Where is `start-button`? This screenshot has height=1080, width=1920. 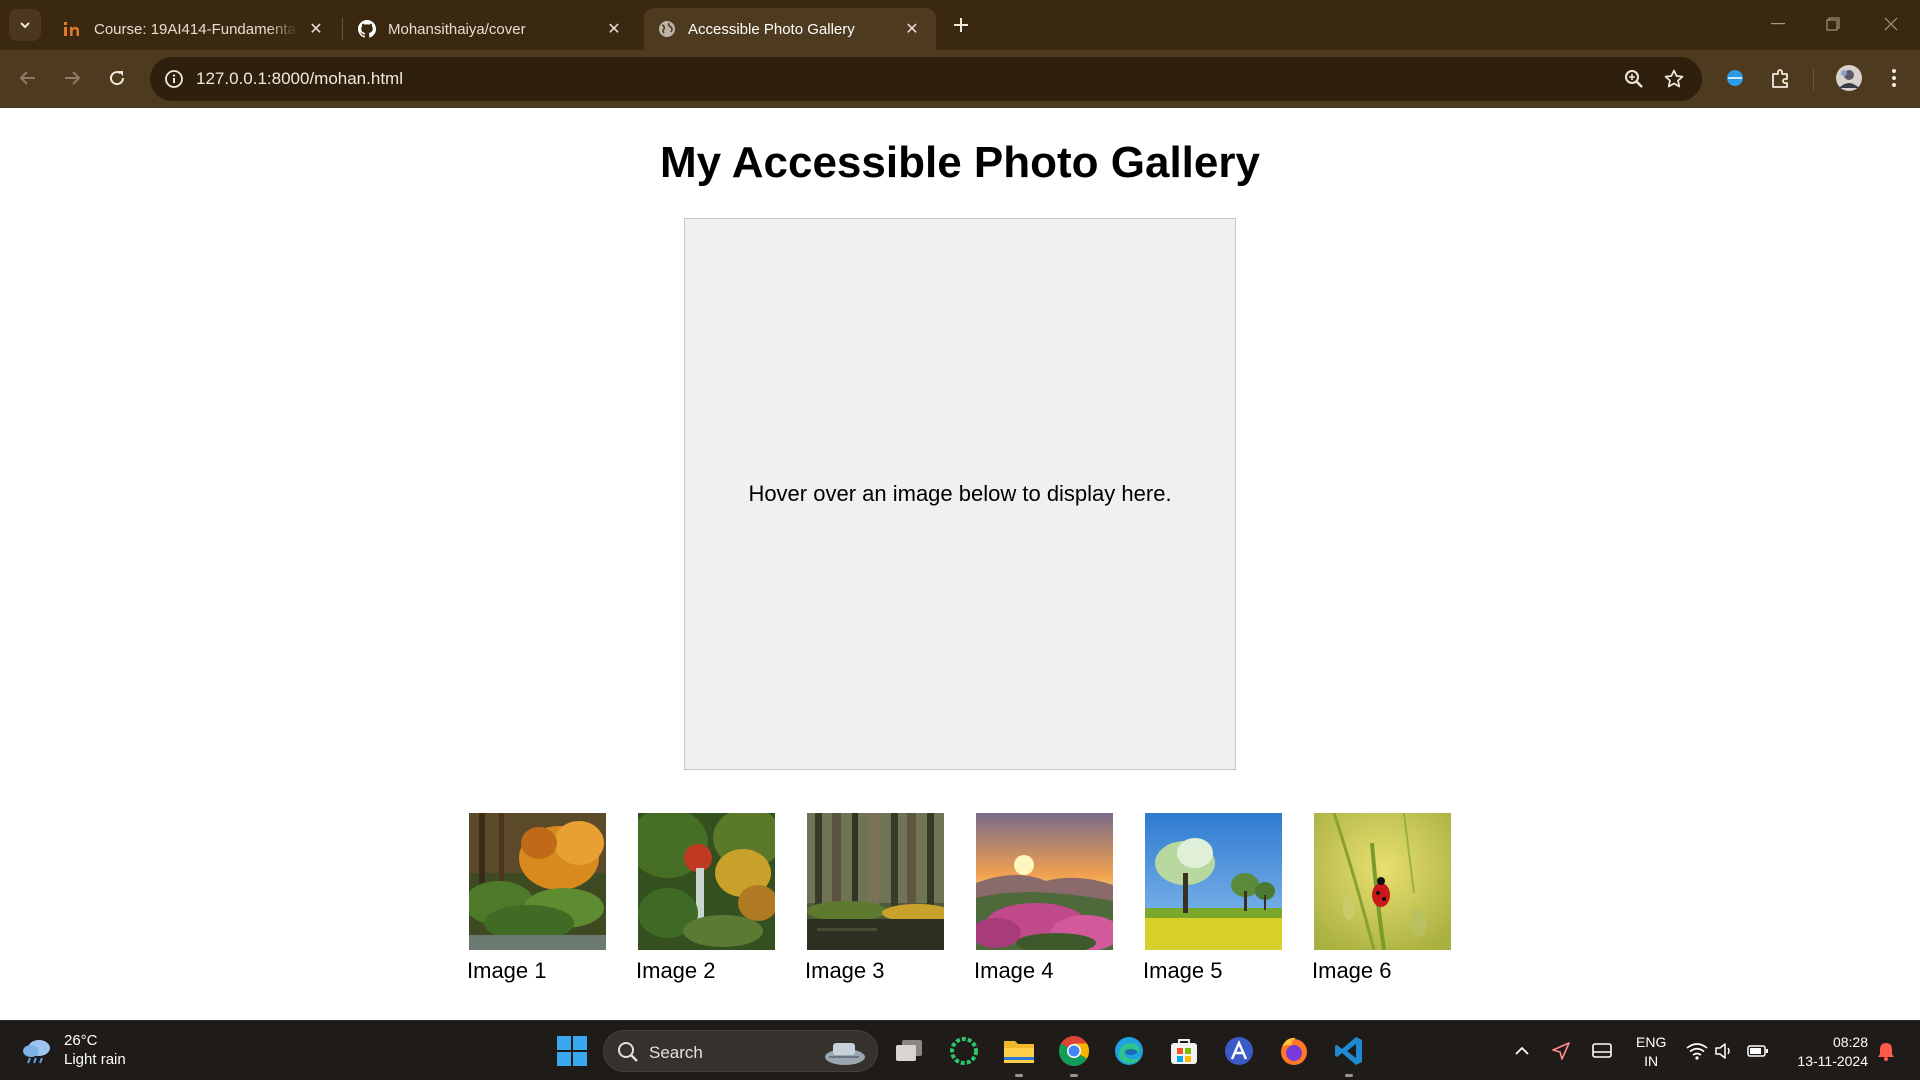 start-button is located at coordinates (572, 1051).